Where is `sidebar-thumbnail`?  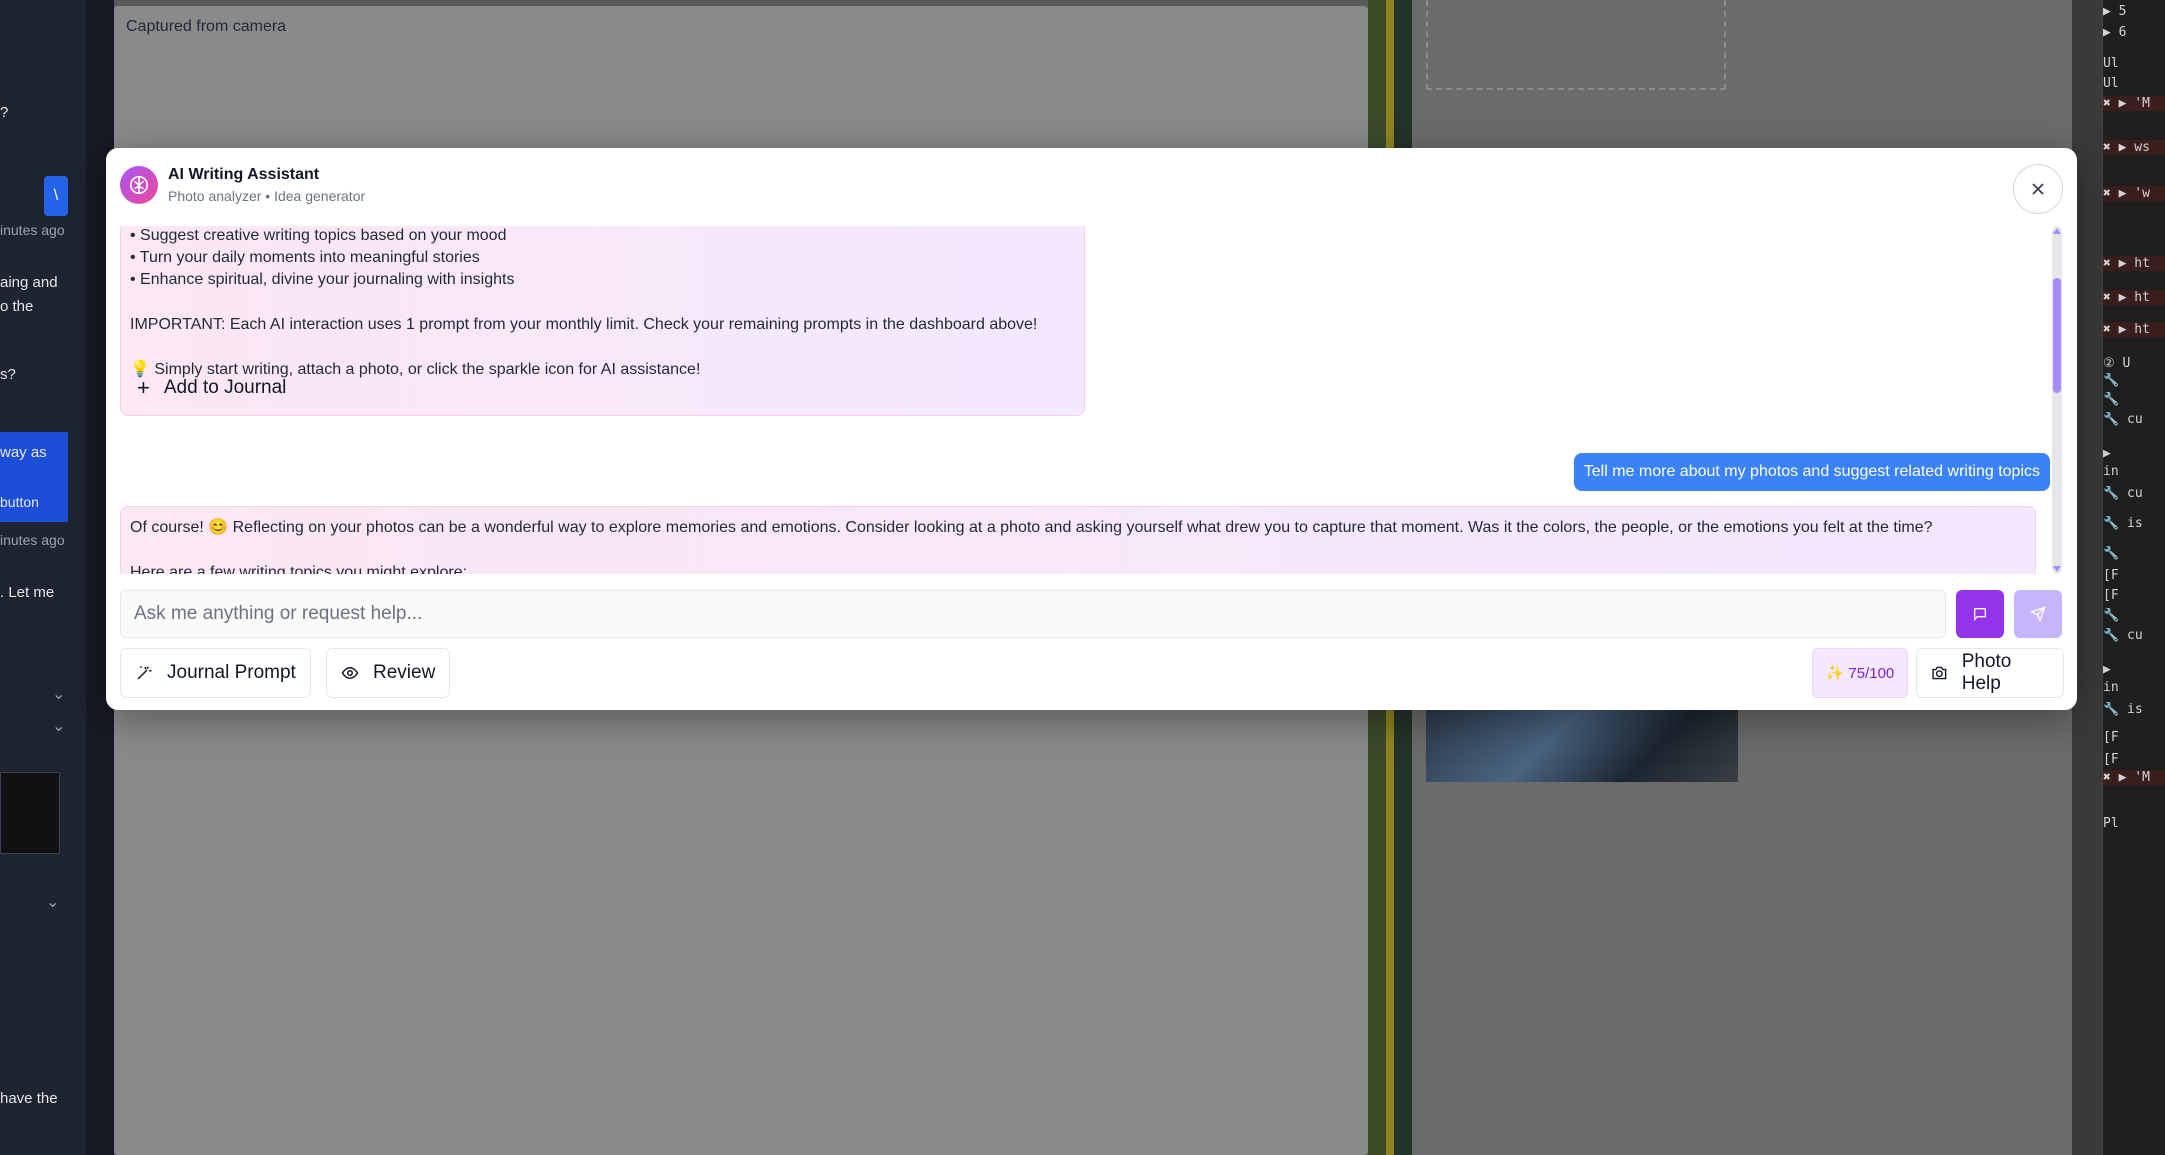
sidebar-thumbnail is located at coordinates (30, 813).